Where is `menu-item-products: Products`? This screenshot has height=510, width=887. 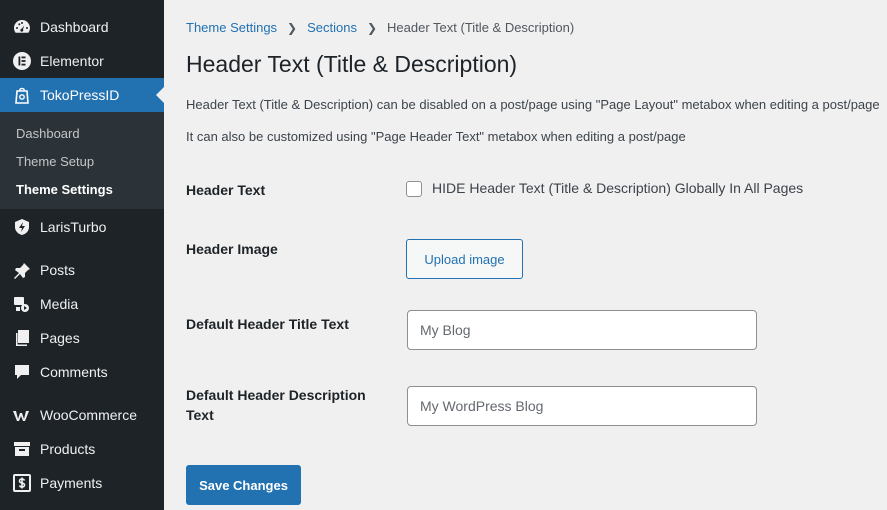 menu-item-products: Products is located at coordinates (82, 449).